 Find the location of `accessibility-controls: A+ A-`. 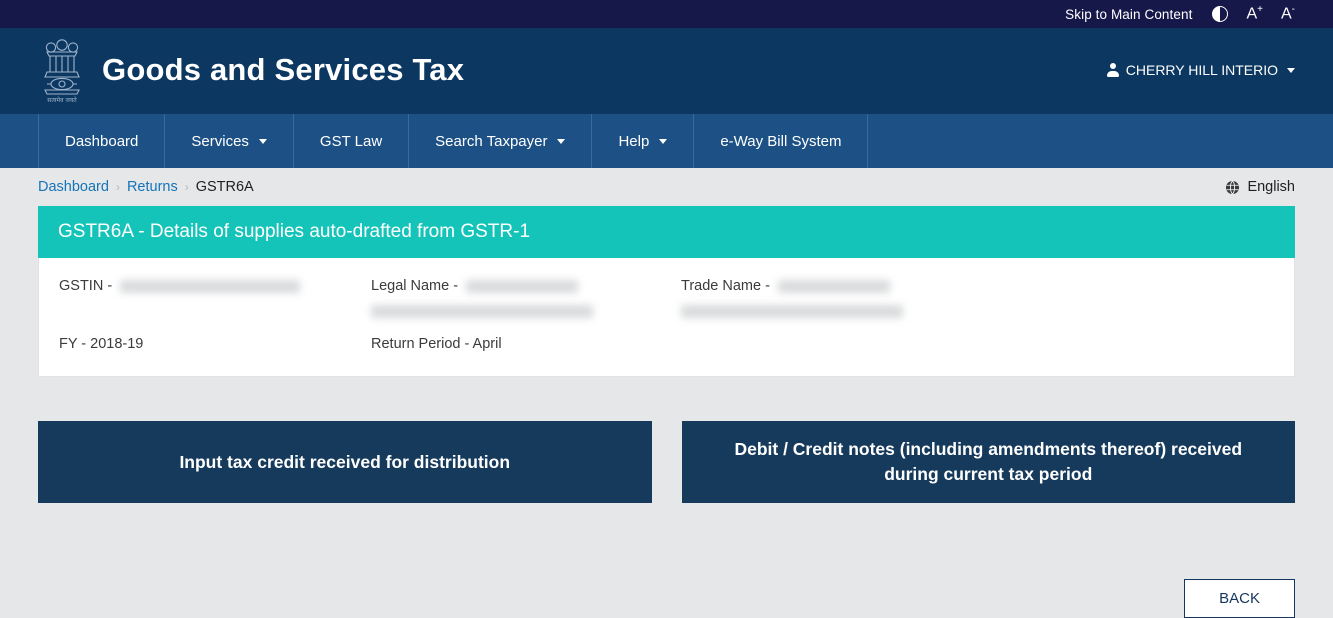

accessibility-controls: A+ A- is located at coordinates (1253, 13).